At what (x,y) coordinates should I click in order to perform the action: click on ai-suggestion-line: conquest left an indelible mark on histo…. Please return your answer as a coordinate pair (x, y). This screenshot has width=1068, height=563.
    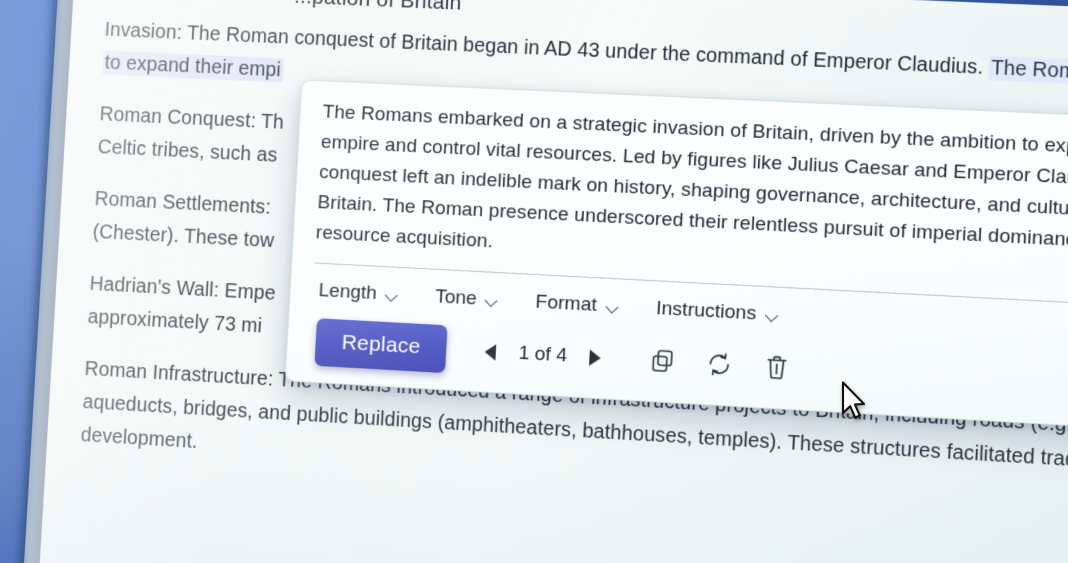
    Looking at the image, I should click on (693, 191).